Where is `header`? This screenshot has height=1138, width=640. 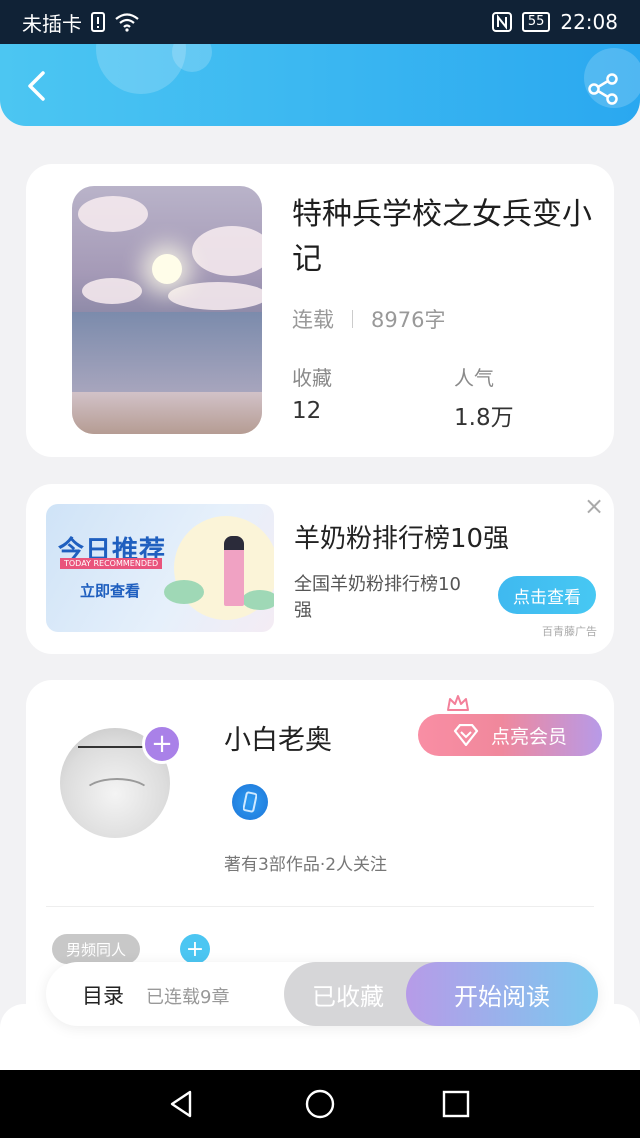
header is located at coordinates (320, 85).